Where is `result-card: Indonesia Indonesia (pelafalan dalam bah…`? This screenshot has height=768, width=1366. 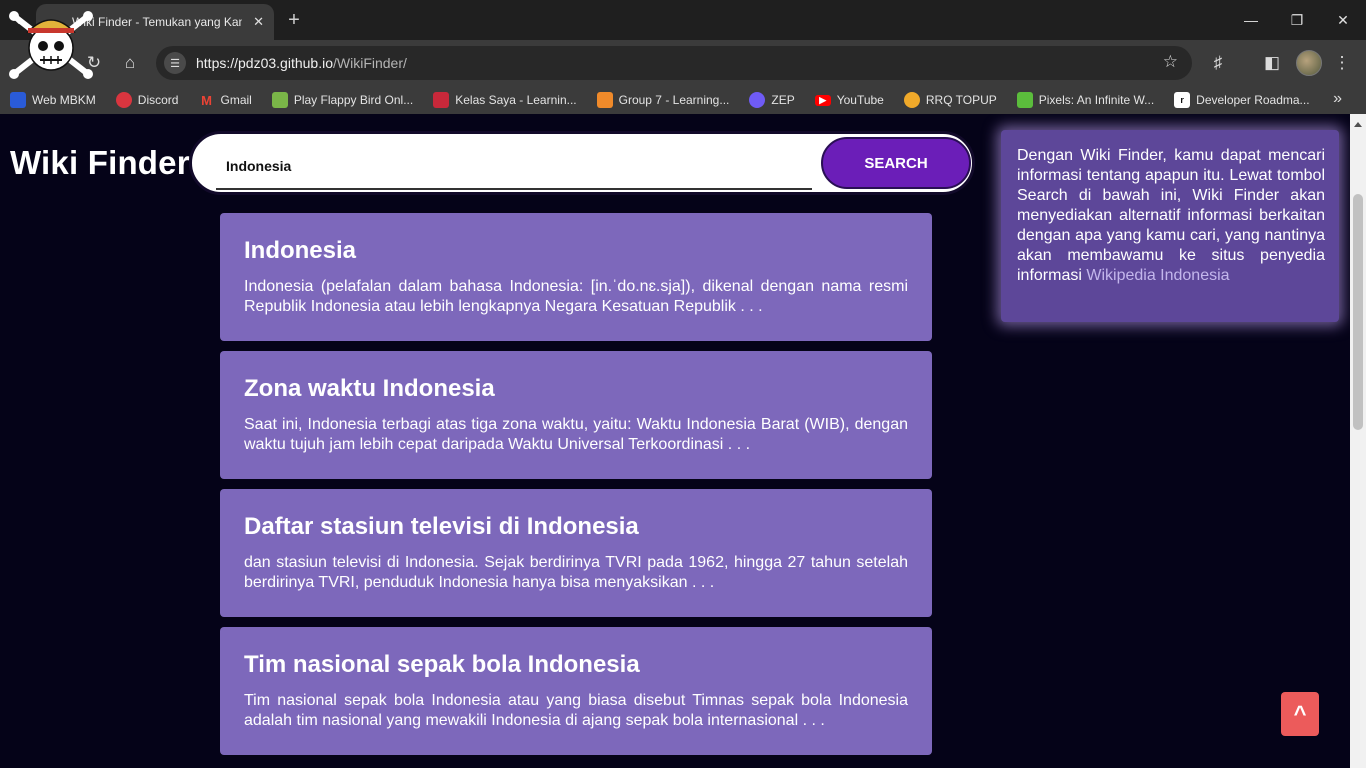
result-card: Indonesia Indonesia (pelafalan dalam bah… is located at coordinates (576, 277).